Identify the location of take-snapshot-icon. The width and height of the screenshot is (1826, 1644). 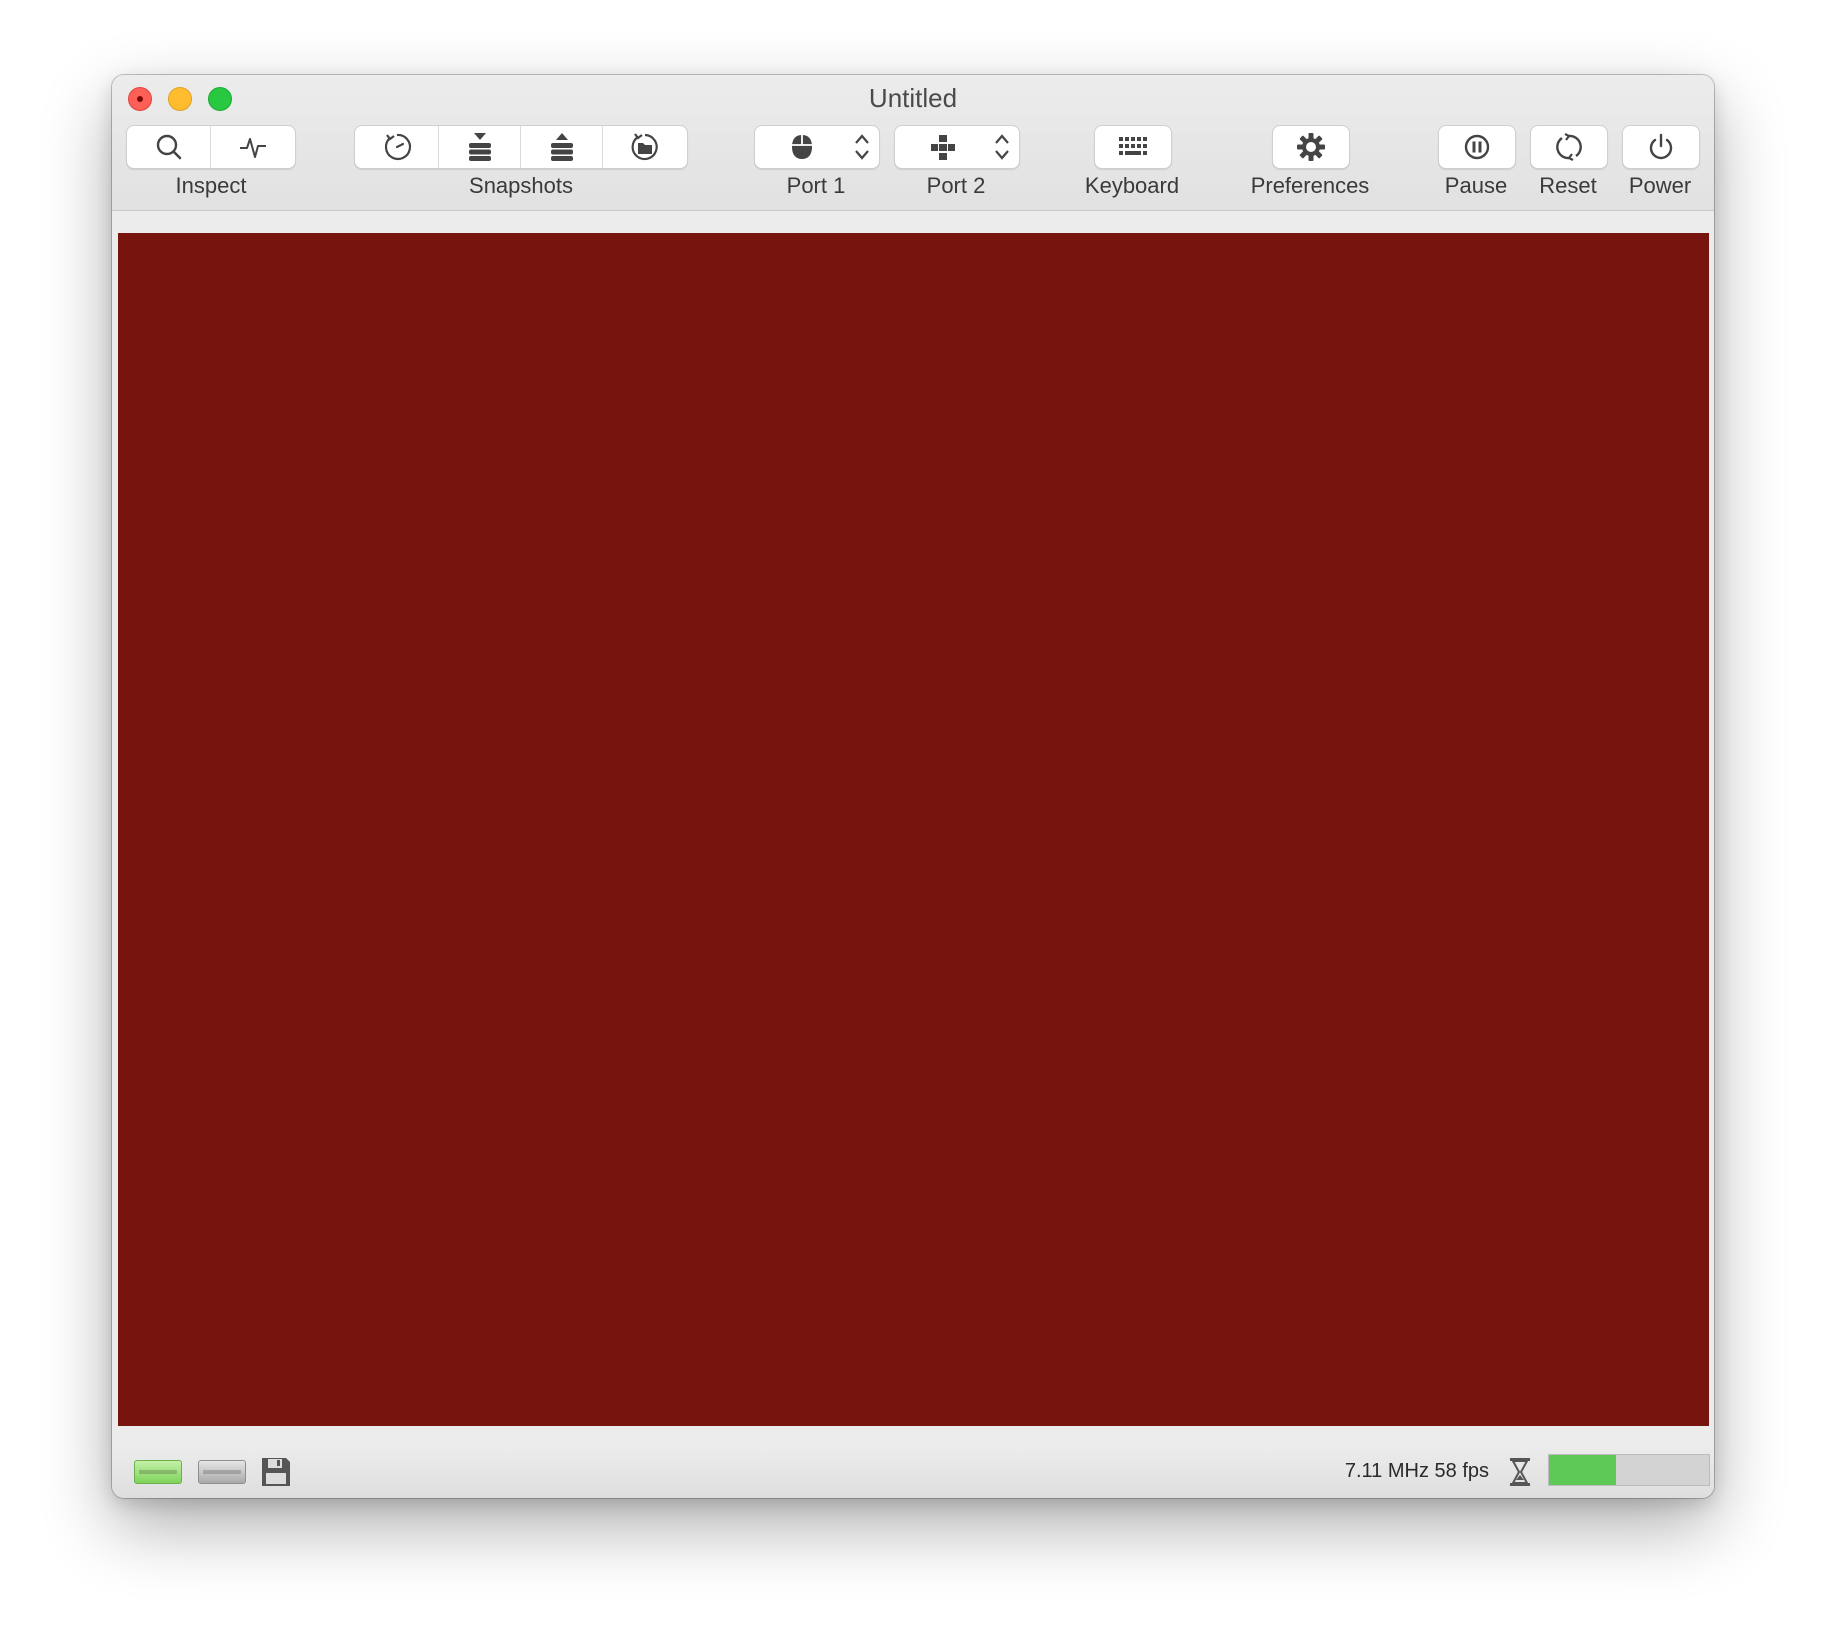
(479, 147).